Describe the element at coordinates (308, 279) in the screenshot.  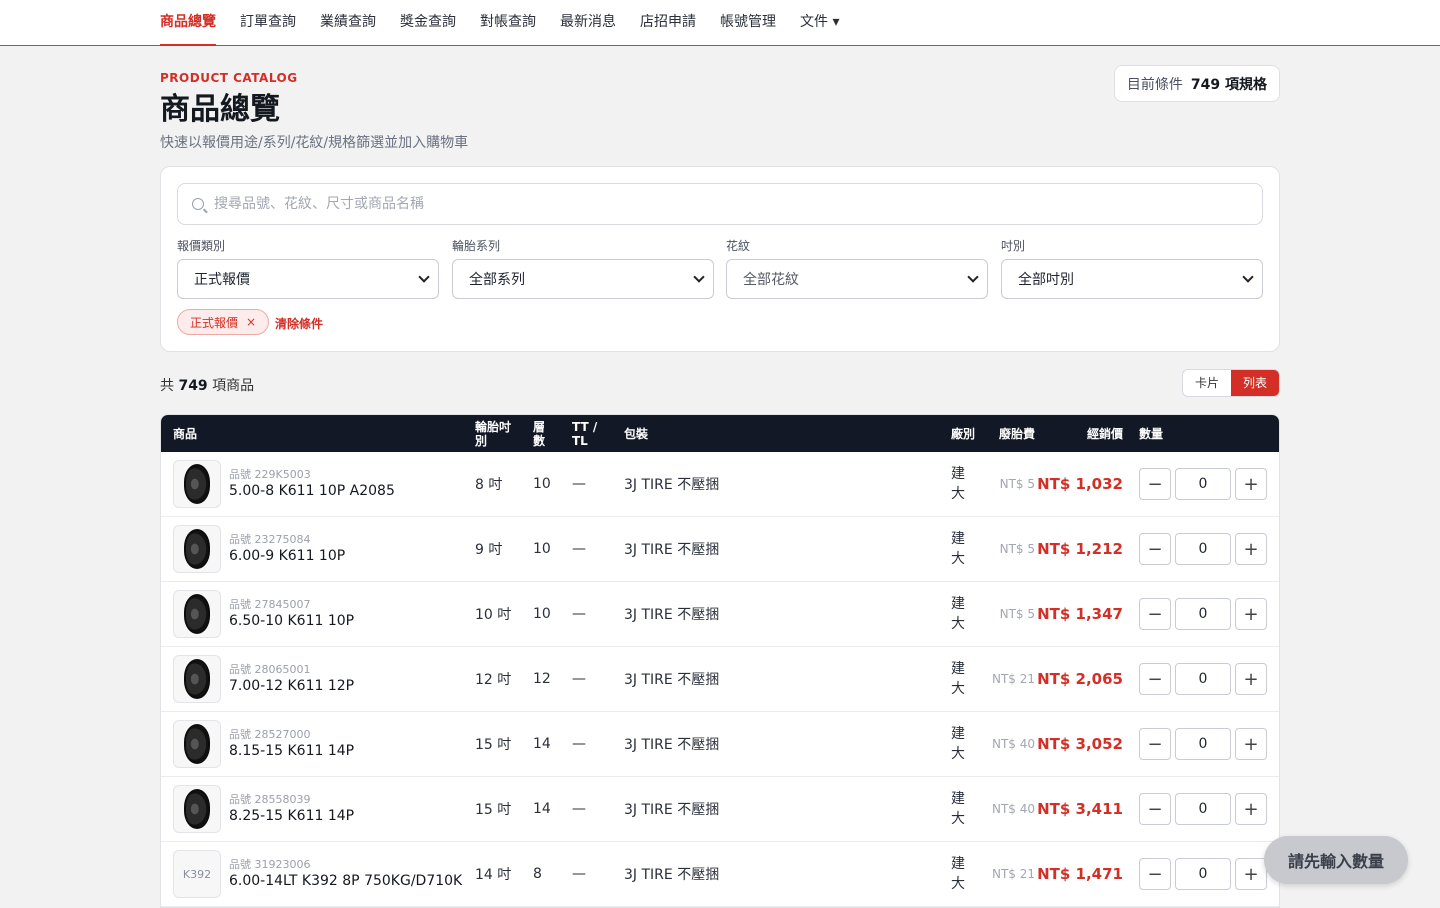
I see `quote-type-select: 正式報價` at that location.